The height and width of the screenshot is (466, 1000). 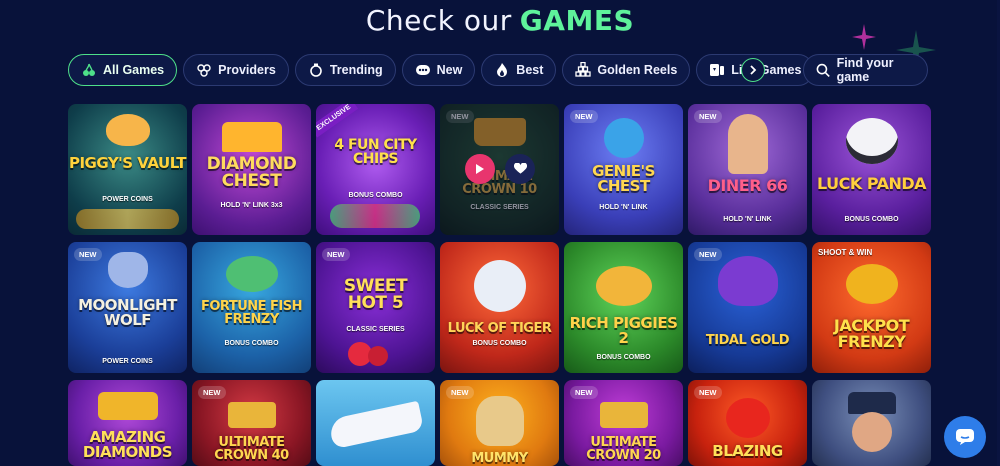 What do you see at coordinates (127, 423) in the screenshot?
I see `game-tile-amazing-diamonds: AMAZING DIAMONDS` at bounding box center [127, 423].